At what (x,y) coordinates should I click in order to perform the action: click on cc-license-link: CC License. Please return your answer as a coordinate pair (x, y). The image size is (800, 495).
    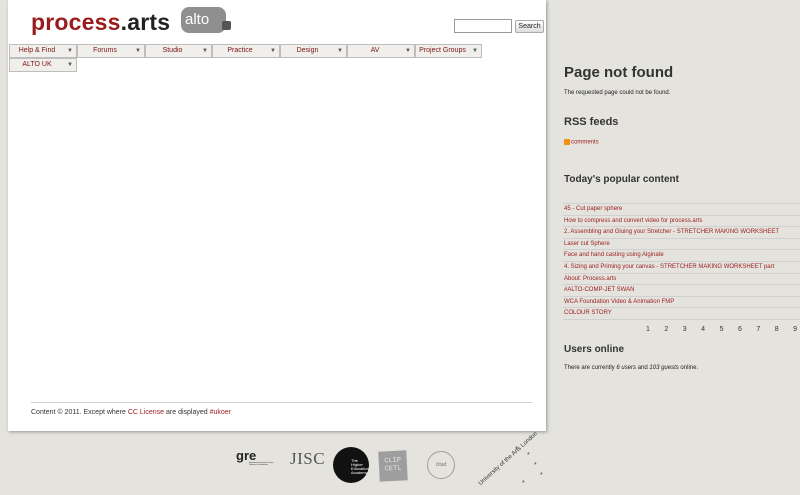
    Looking at the image, I should click on (146, 412).